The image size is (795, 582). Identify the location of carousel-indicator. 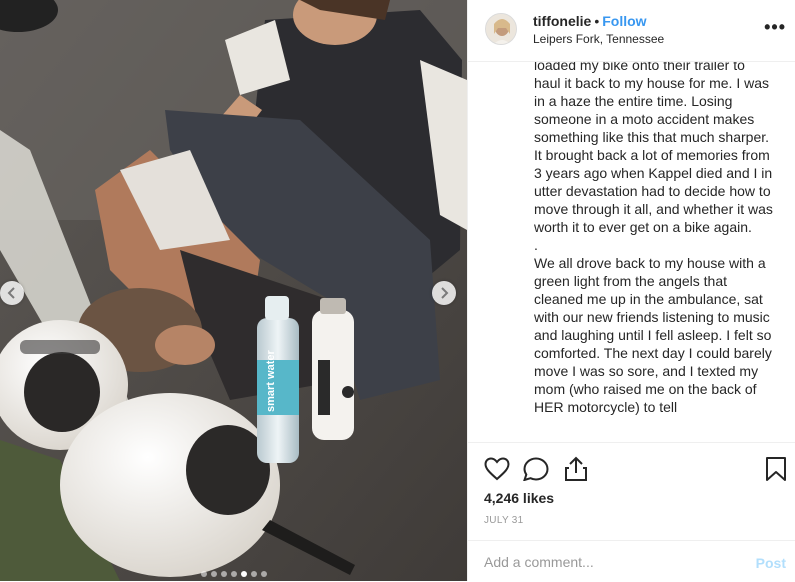
(233, 574).